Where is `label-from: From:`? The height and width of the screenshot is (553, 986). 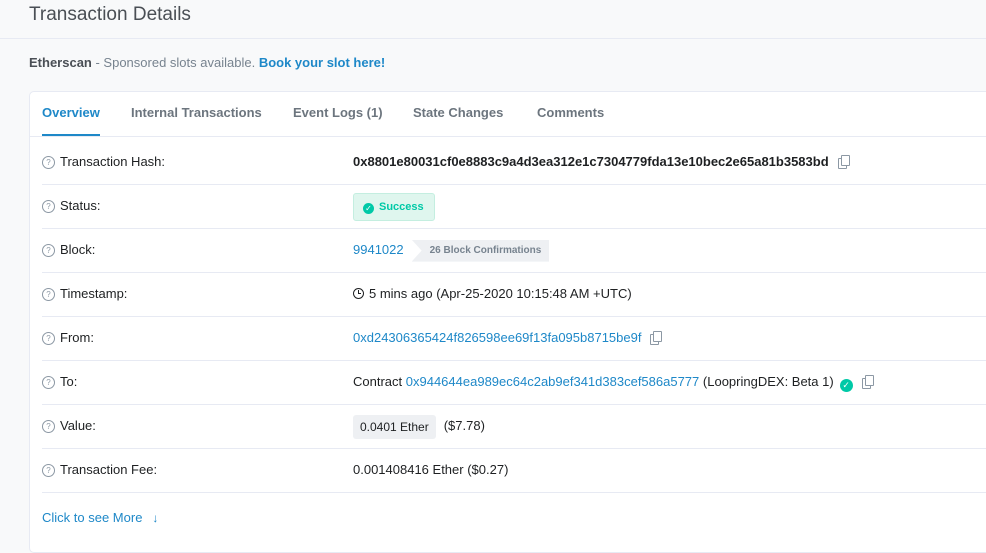
label-from: From: is located at coordinates (77, 337).